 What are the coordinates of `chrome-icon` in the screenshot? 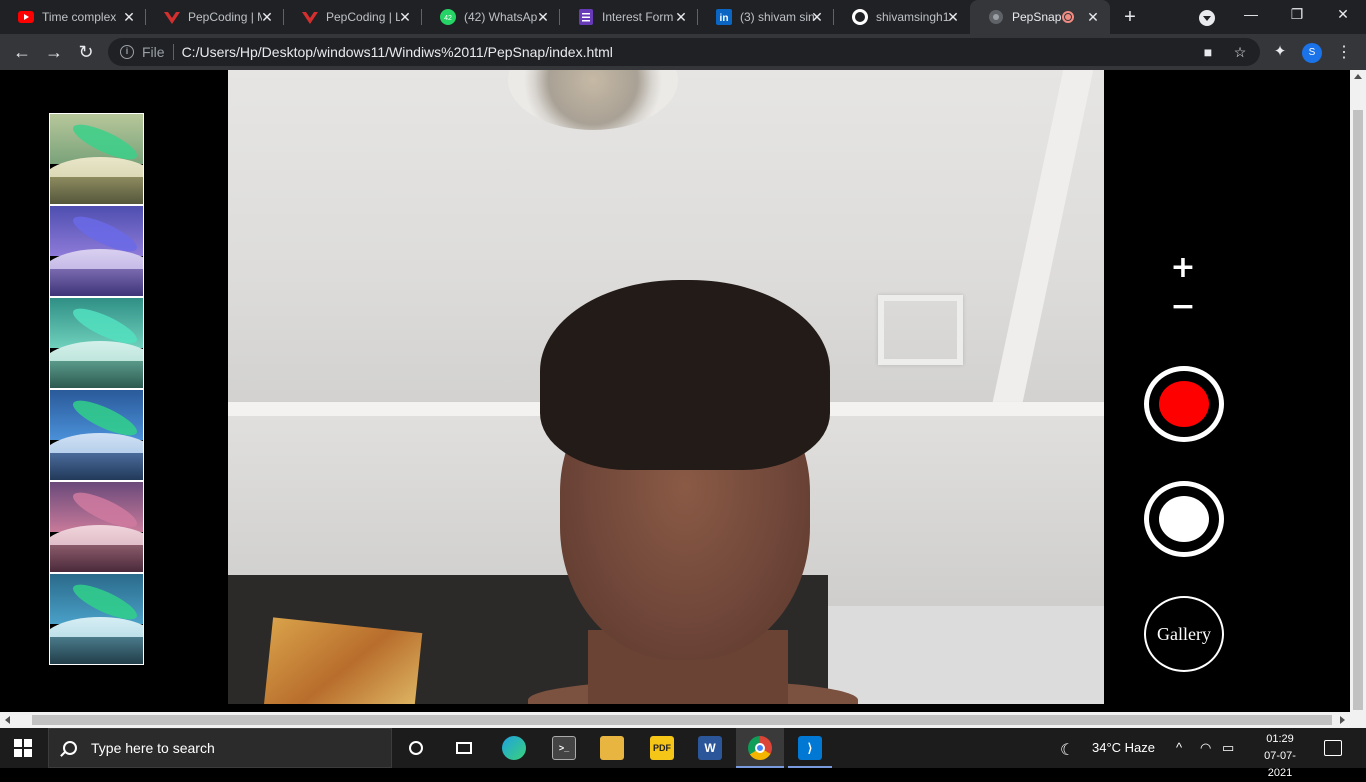 It's located at (760, 748).